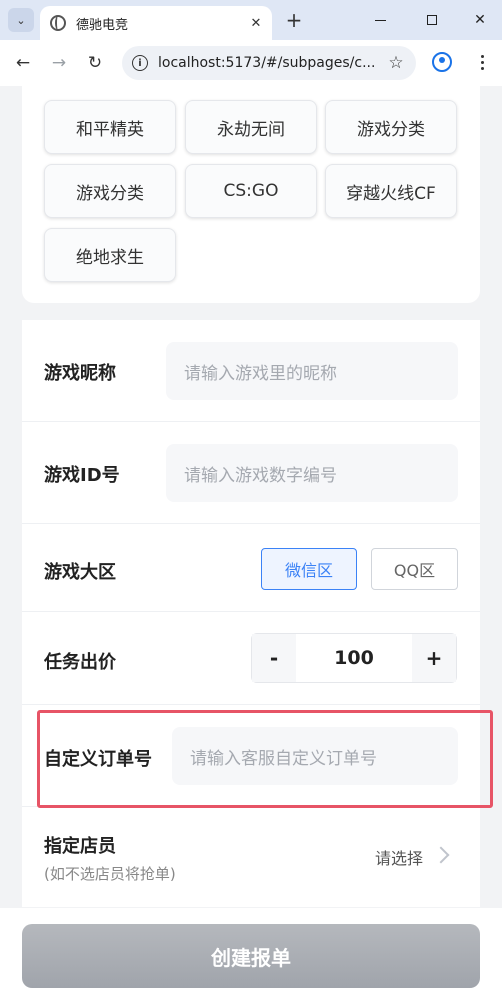 This screenshot has height=1005, width=502. I want to click on nickname-input: 请输入游戏里的昵称, so click(312, 371).